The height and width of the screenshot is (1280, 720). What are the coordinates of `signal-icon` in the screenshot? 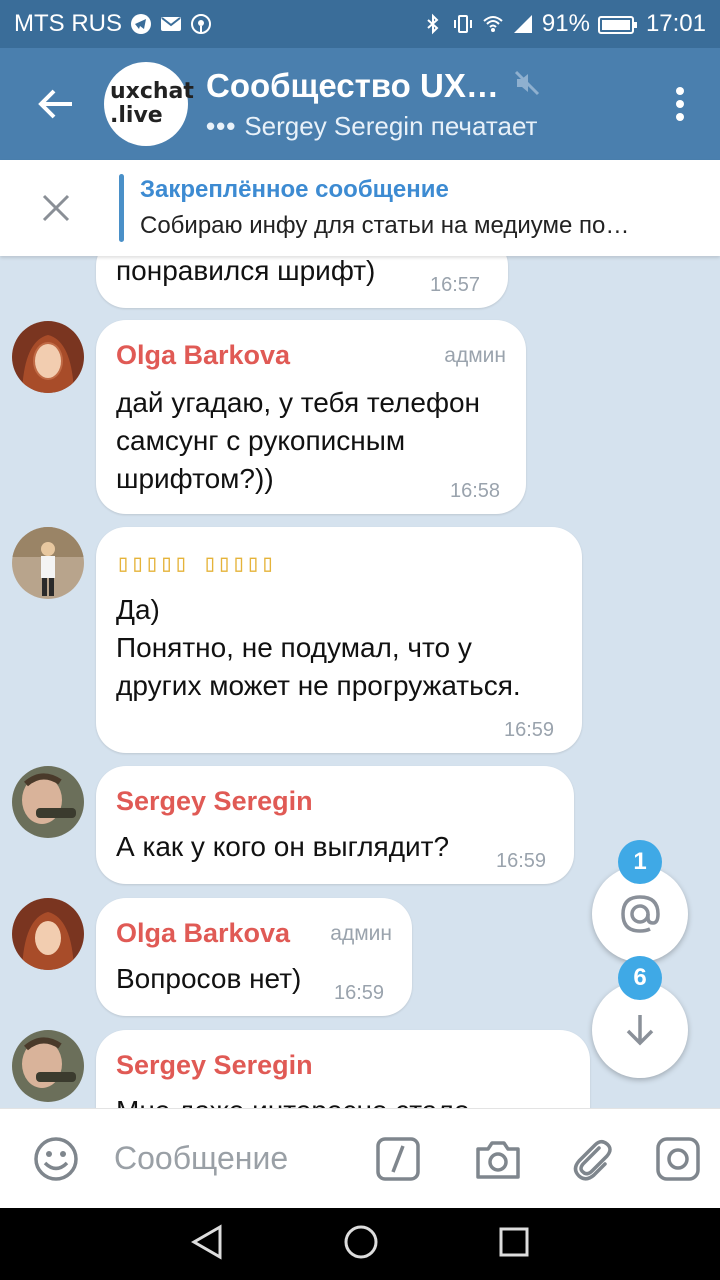 It's located at (523, 24).